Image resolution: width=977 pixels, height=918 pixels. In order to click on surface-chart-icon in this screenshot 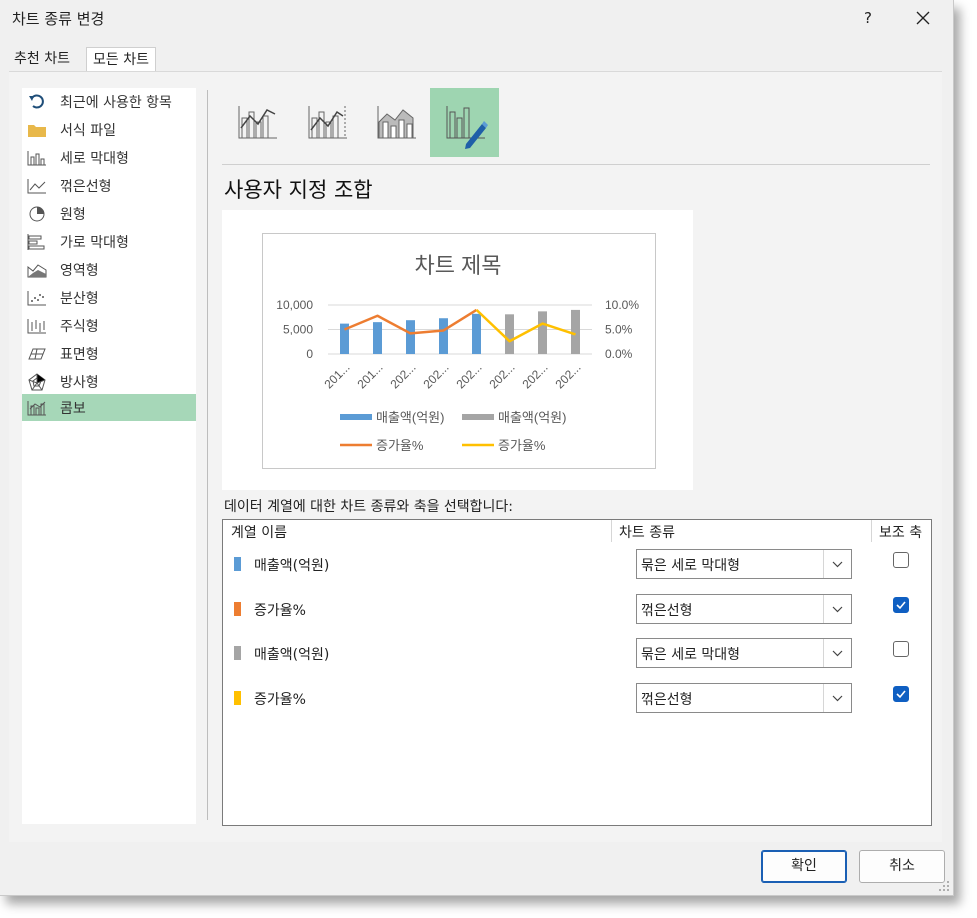, I will do `click(37, 354)`.